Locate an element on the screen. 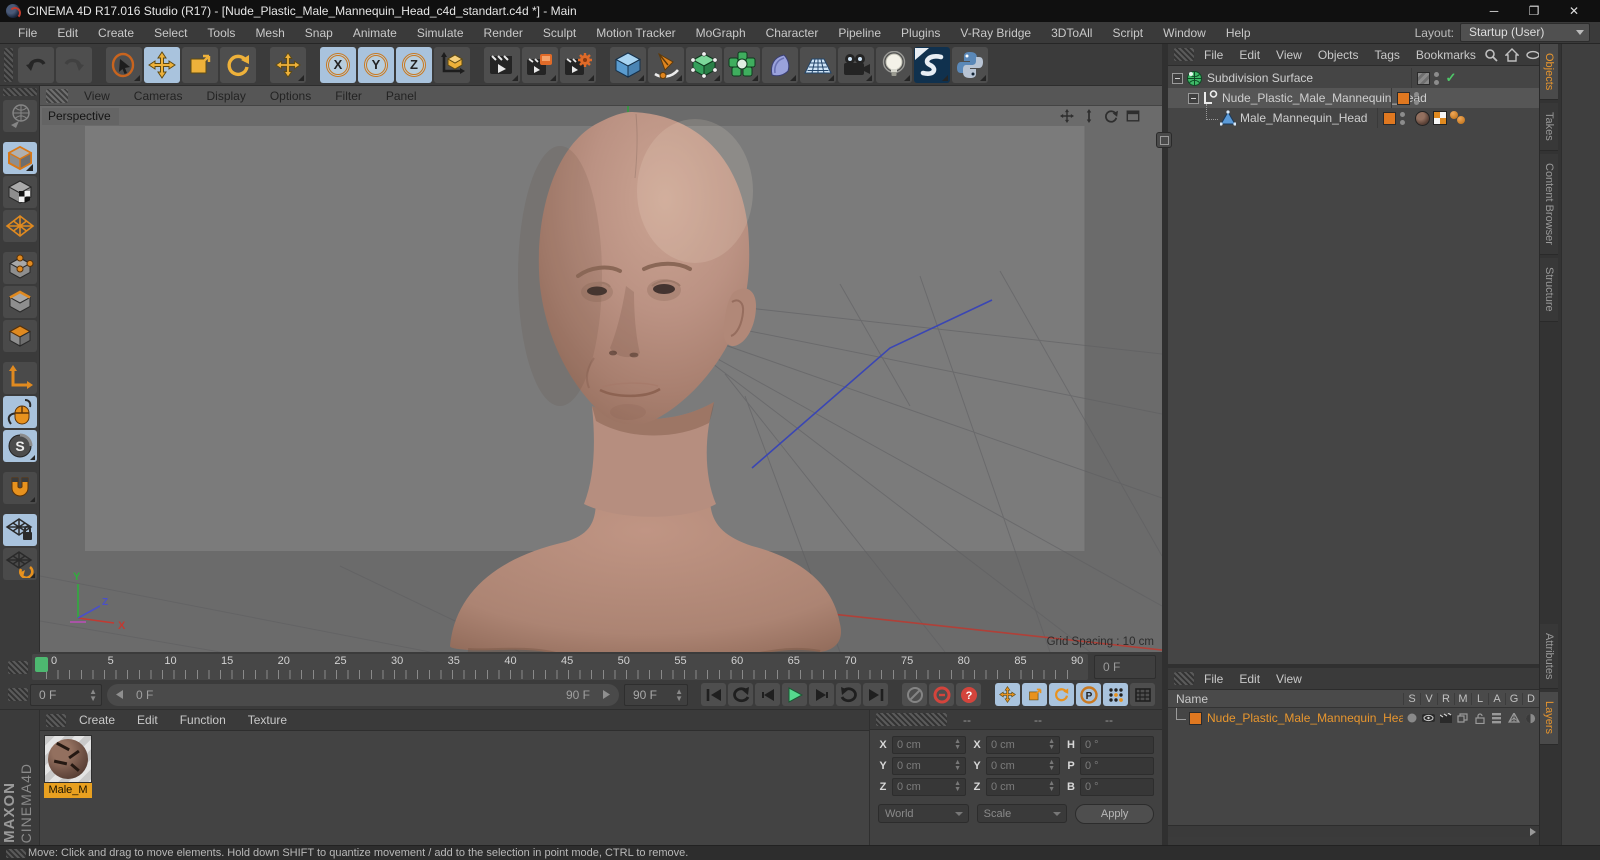 This screenshot has width=1600, height=860. edges-mode-button is located at coordinates (19, 302).